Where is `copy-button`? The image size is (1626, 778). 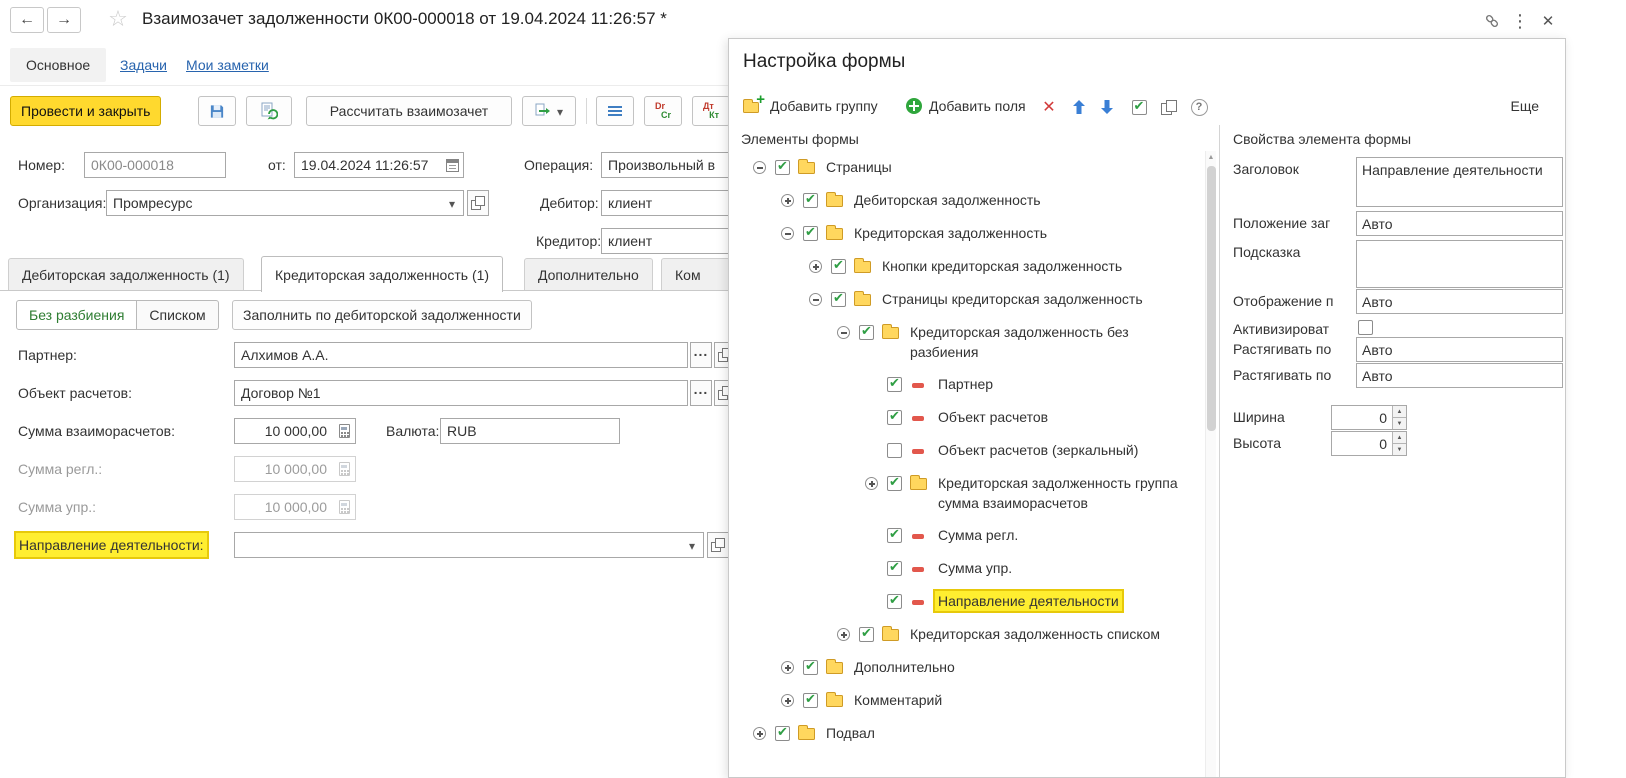 copy-button is located at coordinates (1169, 107).